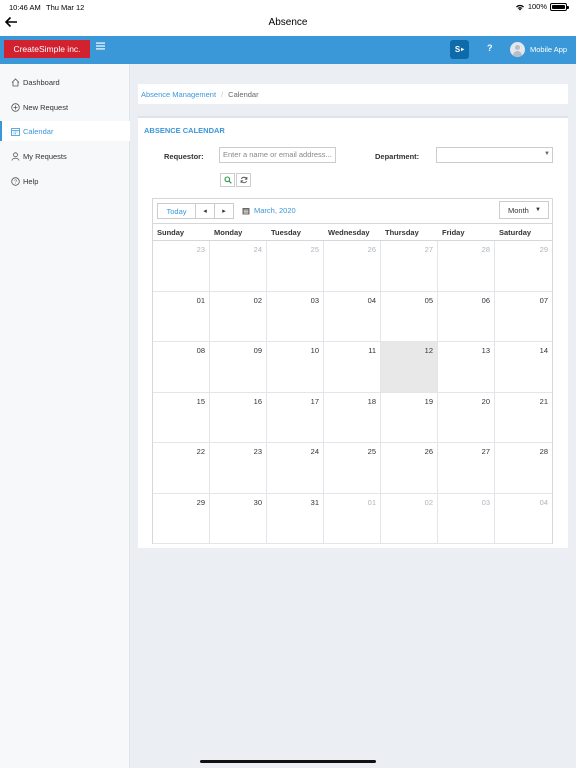 Image resolution: width=576 pixels, height=768 pixels. What do you see at coordinates (238, 518) in the screenshot?
I see `calendar-day: 30` at bounding box center [238, 518].